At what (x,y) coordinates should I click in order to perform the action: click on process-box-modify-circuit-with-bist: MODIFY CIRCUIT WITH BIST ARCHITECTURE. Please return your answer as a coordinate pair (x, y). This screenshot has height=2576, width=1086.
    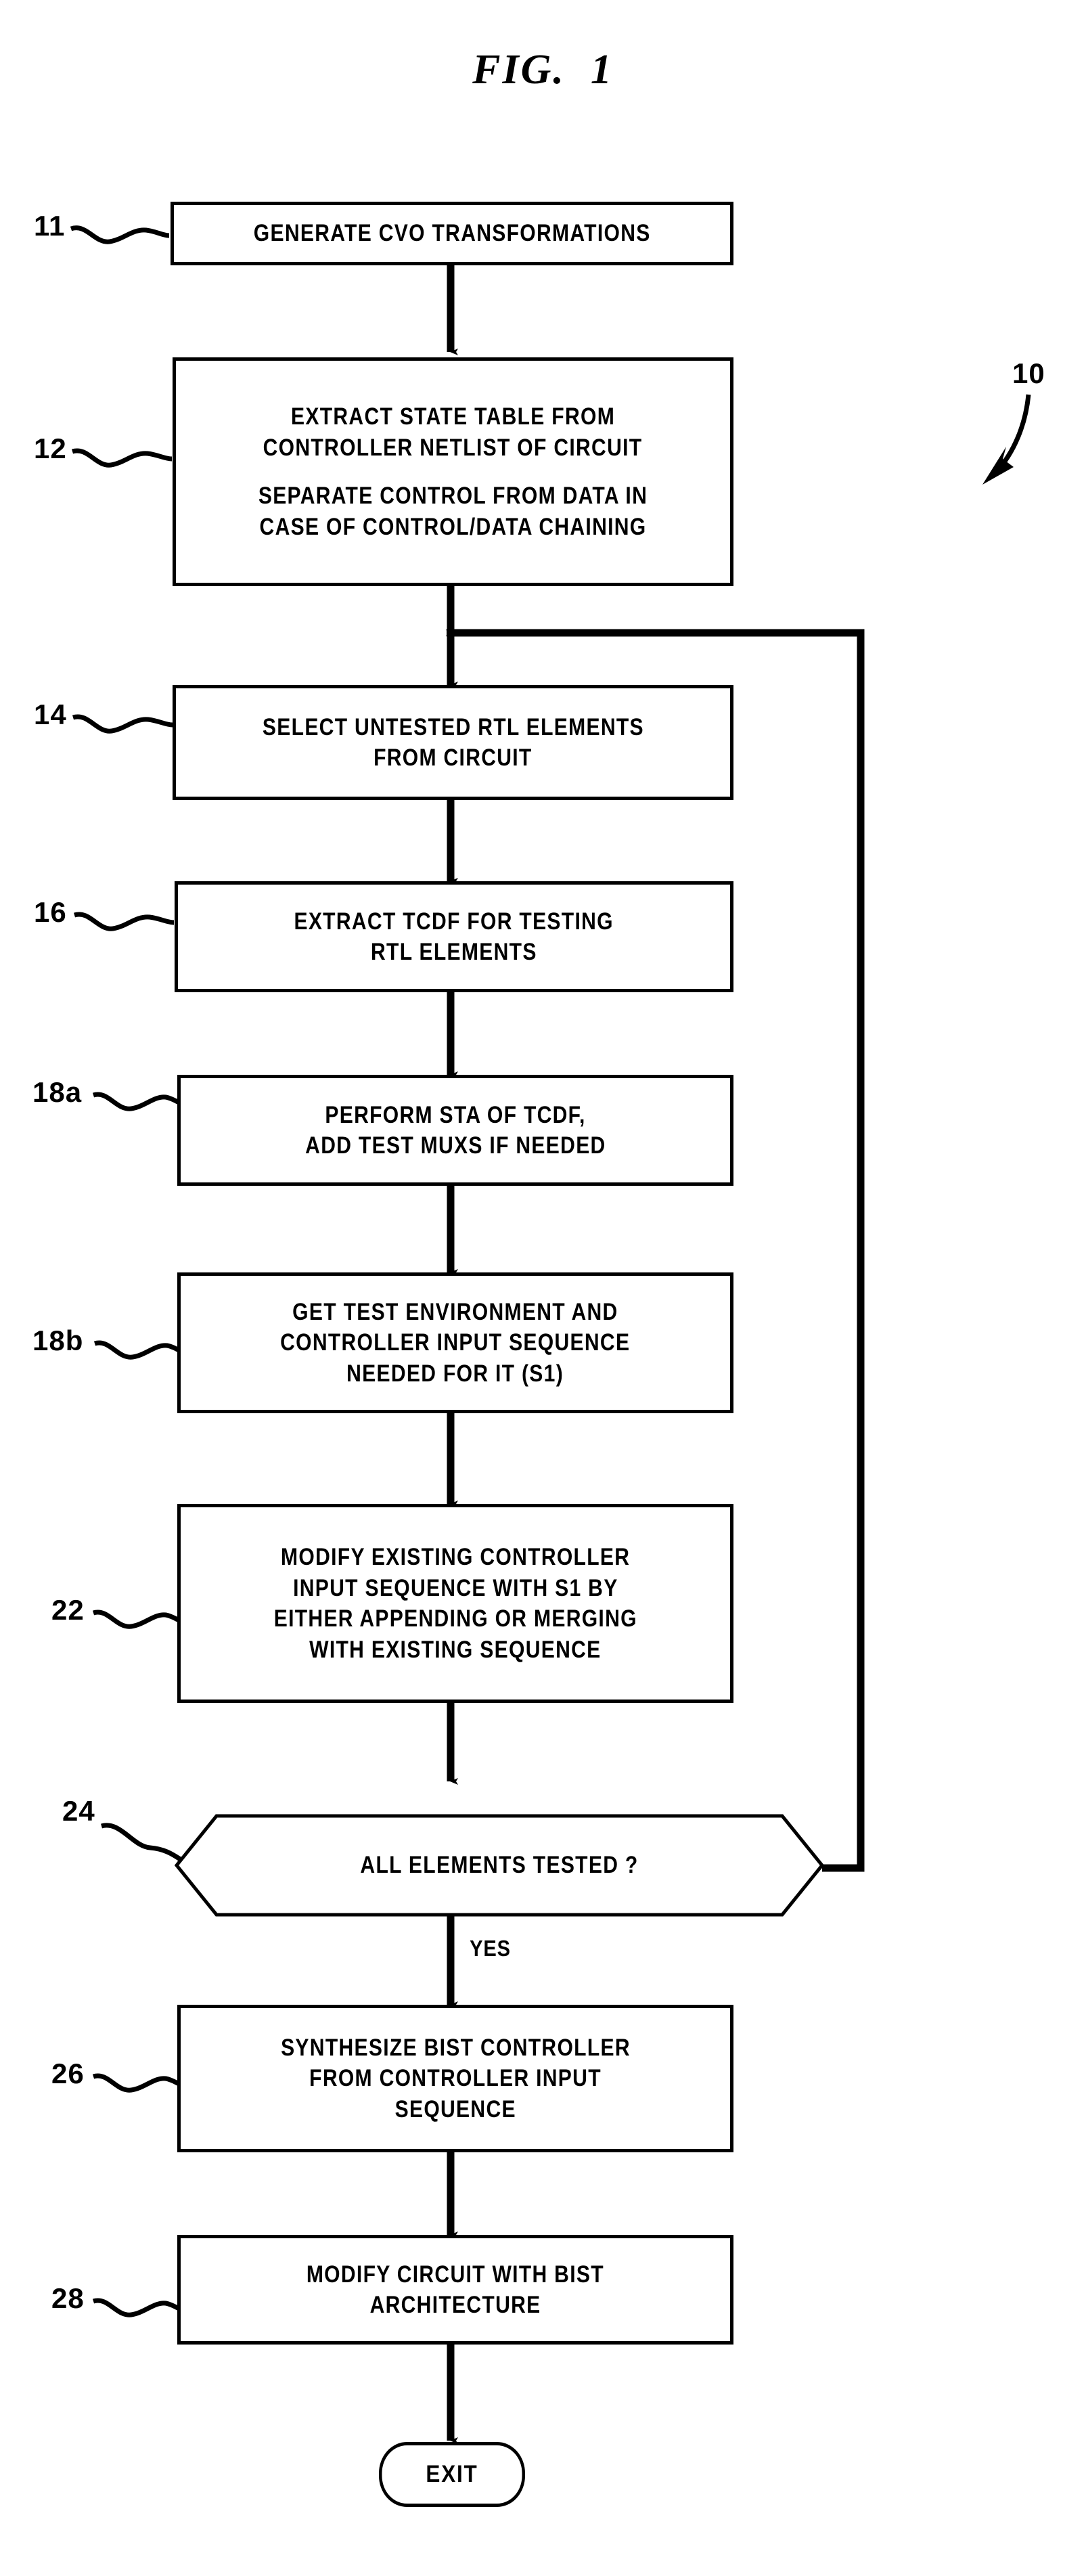
    Looking at the image, I should click on (455, 2290).